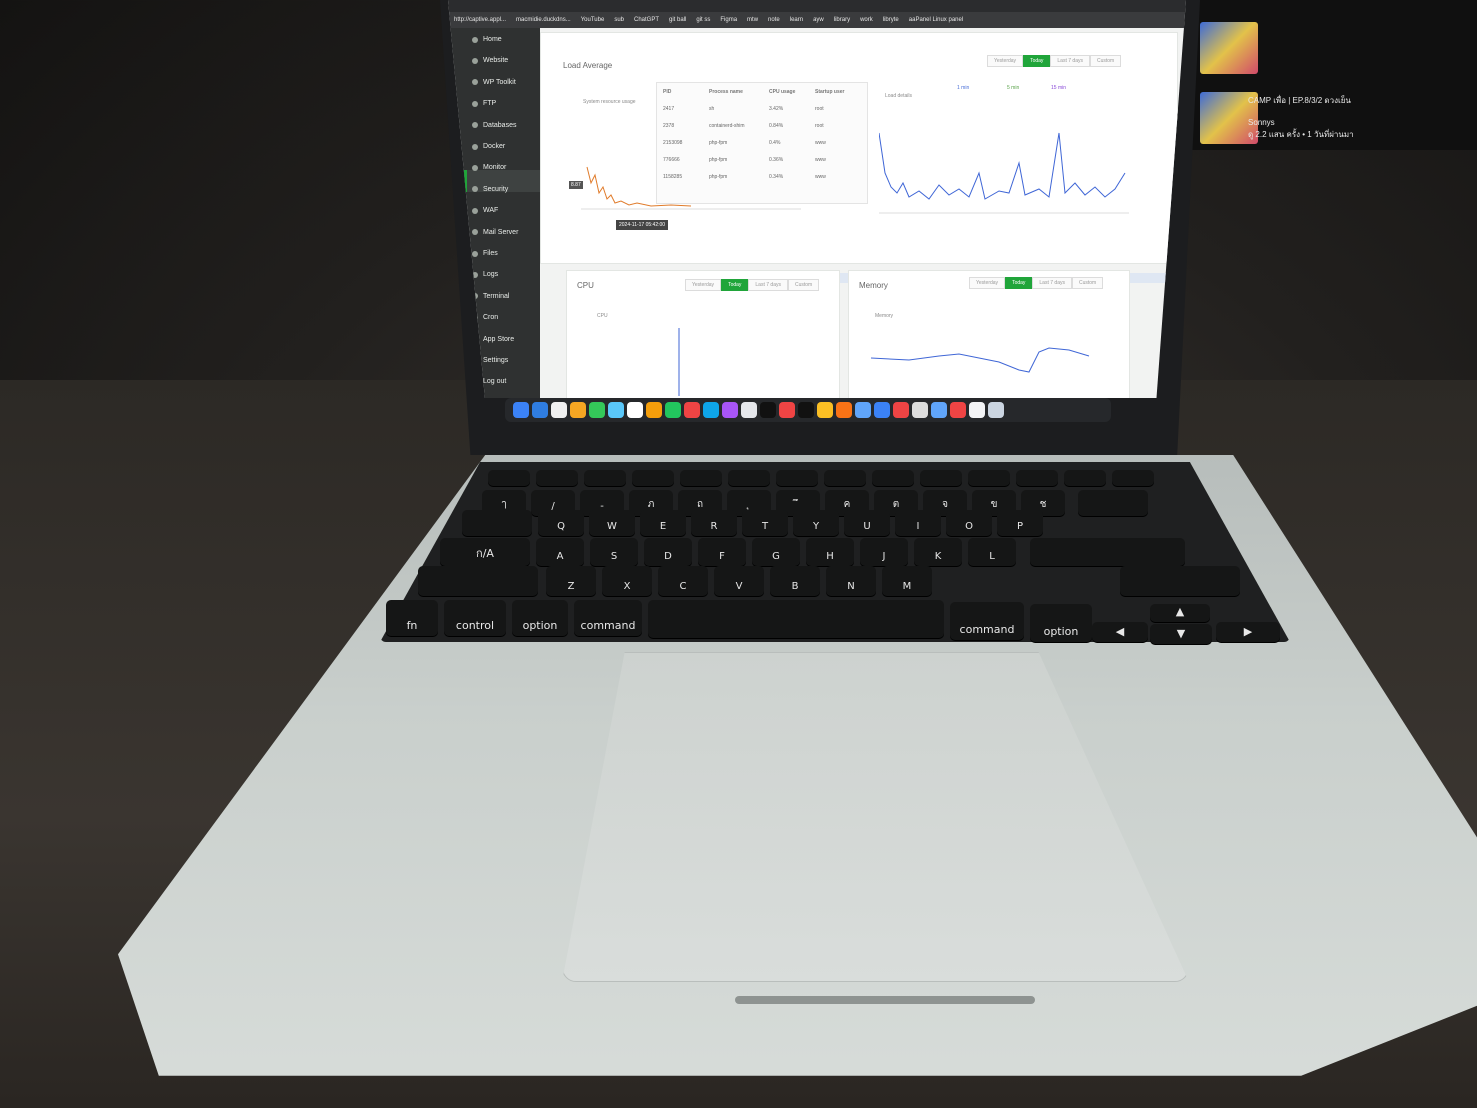 The width and height of the screenshot is (1477, 1108). What do you see at coordinates (627, 581) in the screenshot?
I see `letter-key-x: X` at bounding box center [627, 581].